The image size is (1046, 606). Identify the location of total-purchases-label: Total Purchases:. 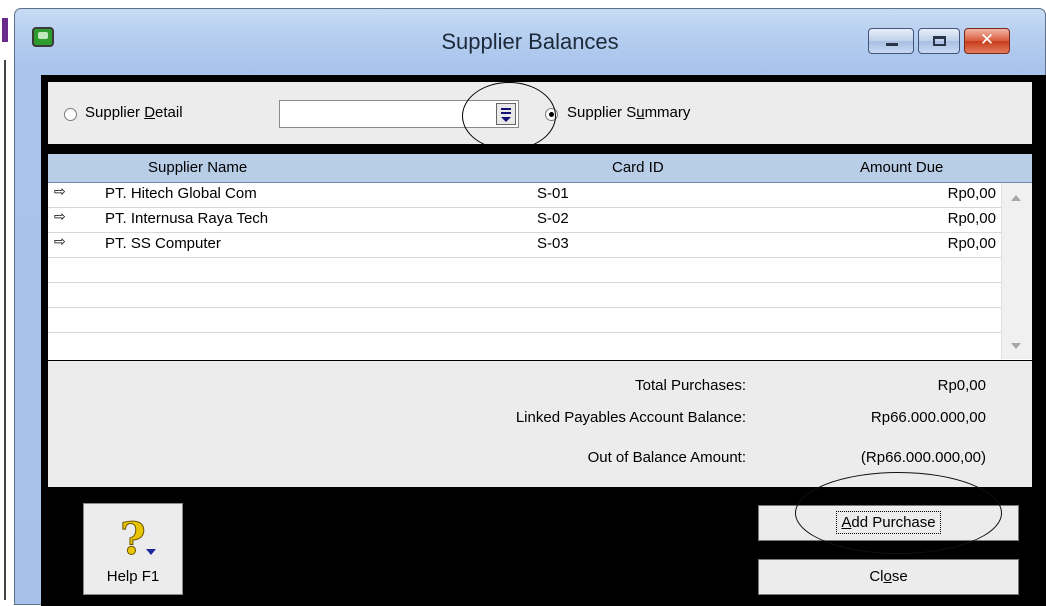
(690, 385).